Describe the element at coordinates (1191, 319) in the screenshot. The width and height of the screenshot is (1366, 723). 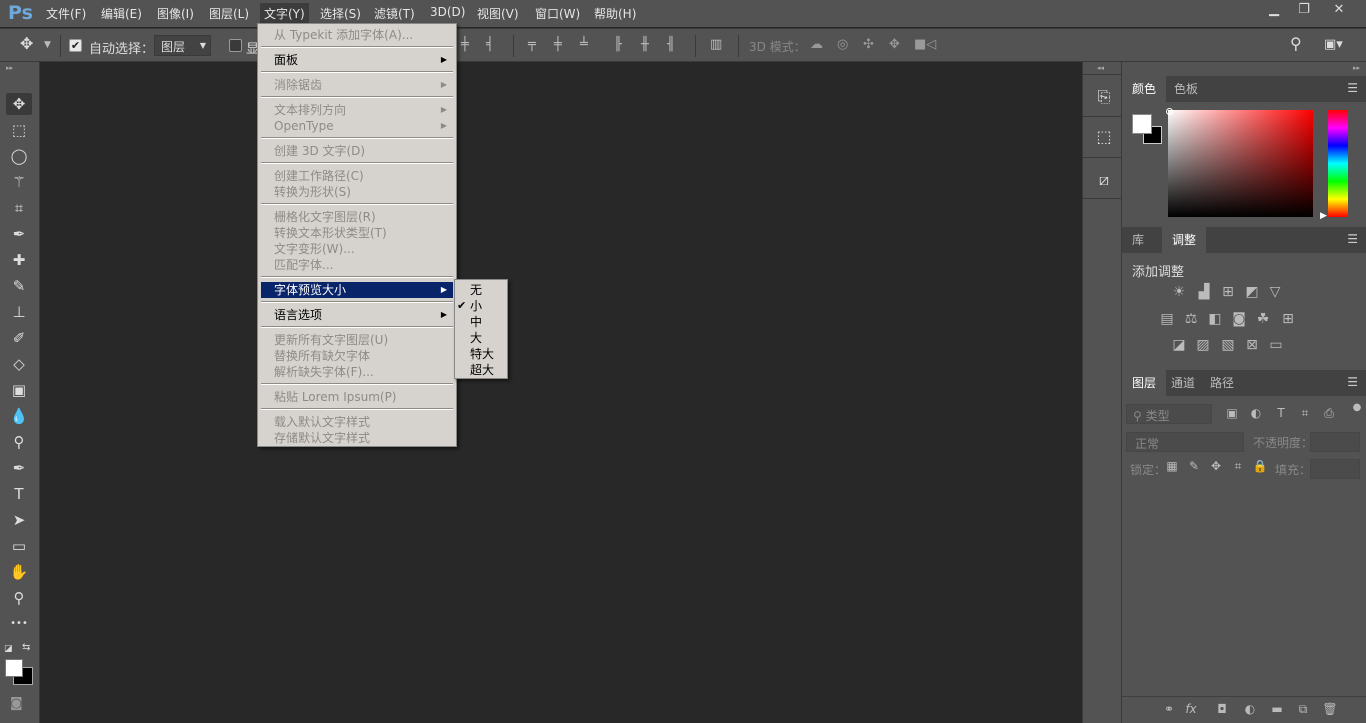
I see `color-balance-icon: ⚖` at that location.